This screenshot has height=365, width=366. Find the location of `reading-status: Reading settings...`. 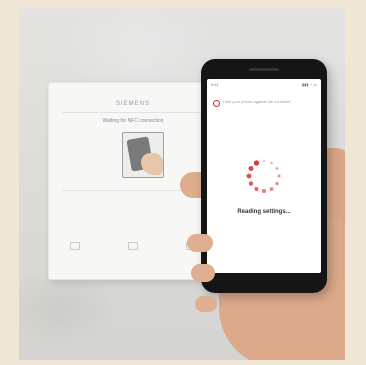

reading-status: Reading settings... is located at coordinates (264, 212).